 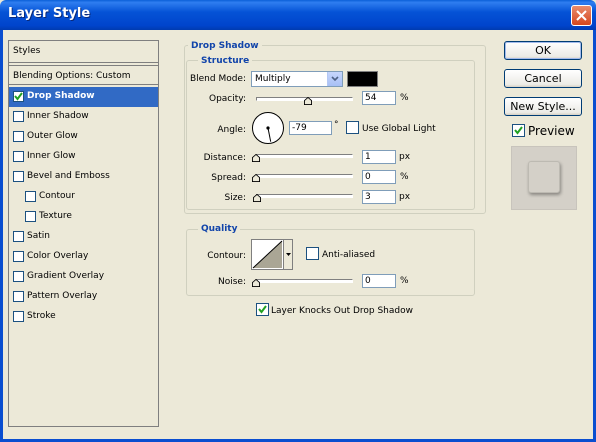 What do you see at coordinates (349, 255) in the screenshot?
I see `anti-aliased-label: Anti-aliased` at bounding box center [349, 255].